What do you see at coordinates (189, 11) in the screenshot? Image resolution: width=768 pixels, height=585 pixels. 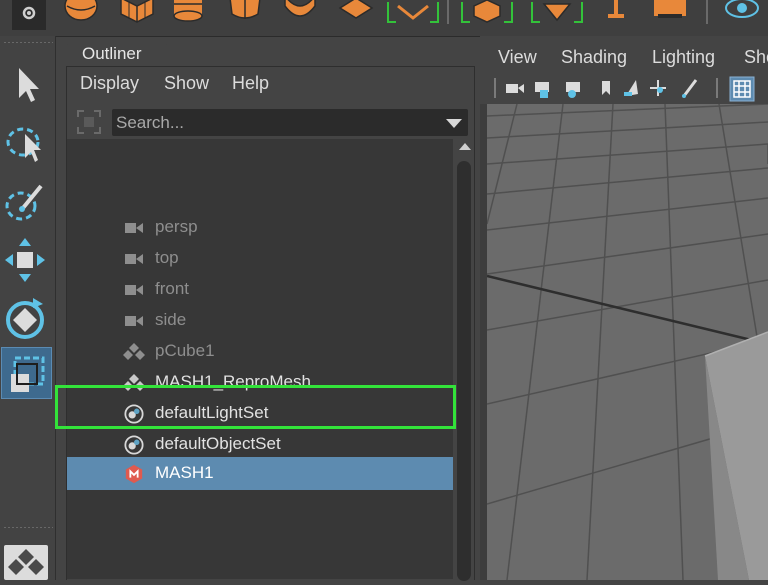 I see `poly-cylinder-icon` at bounding box center [189, 11].